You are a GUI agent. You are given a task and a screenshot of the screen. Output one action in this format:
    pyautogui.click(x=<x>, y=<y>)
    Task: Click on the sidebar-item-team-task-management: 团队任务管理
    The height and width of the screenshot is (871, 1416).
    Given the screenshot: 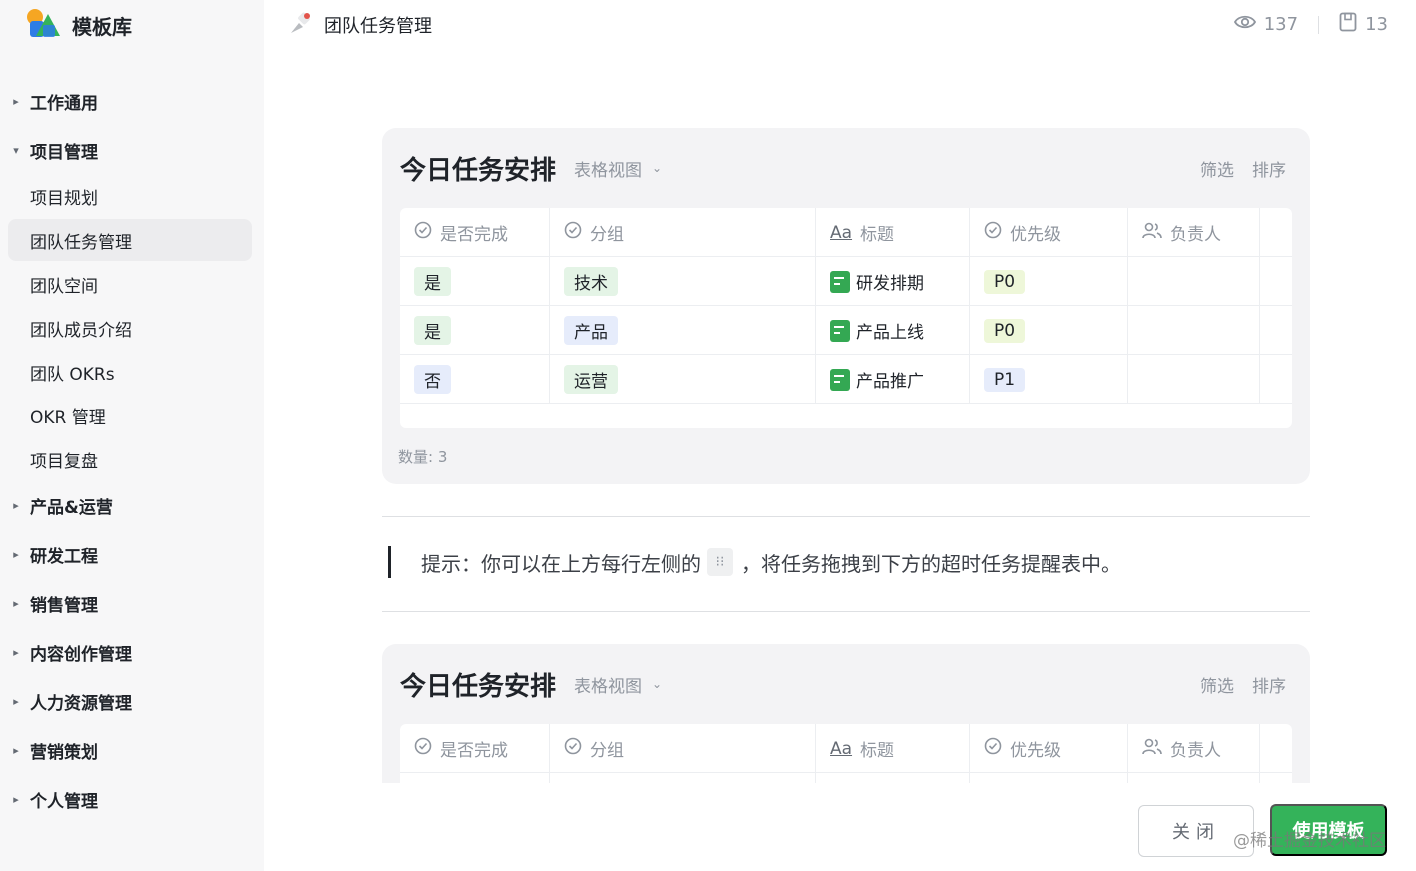 What is the action you would take?
    pyautogui.click(x=130, y=240)
    